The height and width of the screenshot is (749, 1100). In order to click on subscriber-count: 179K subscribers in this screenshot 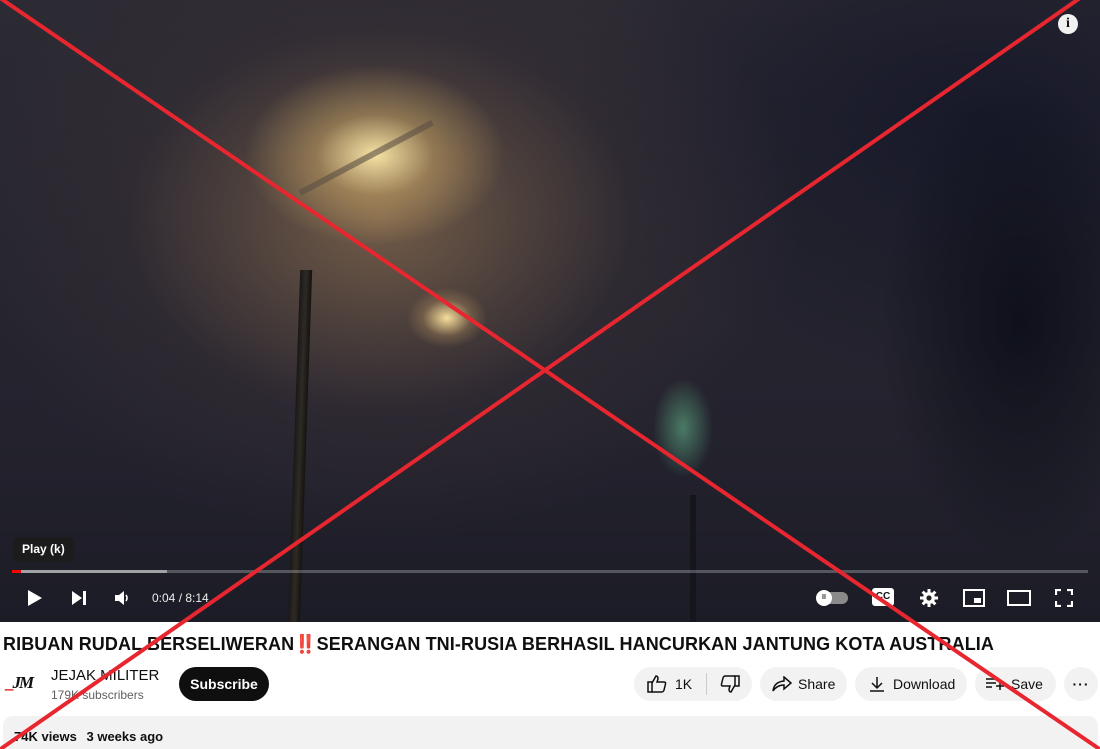, I will do `click(97, 695)`.